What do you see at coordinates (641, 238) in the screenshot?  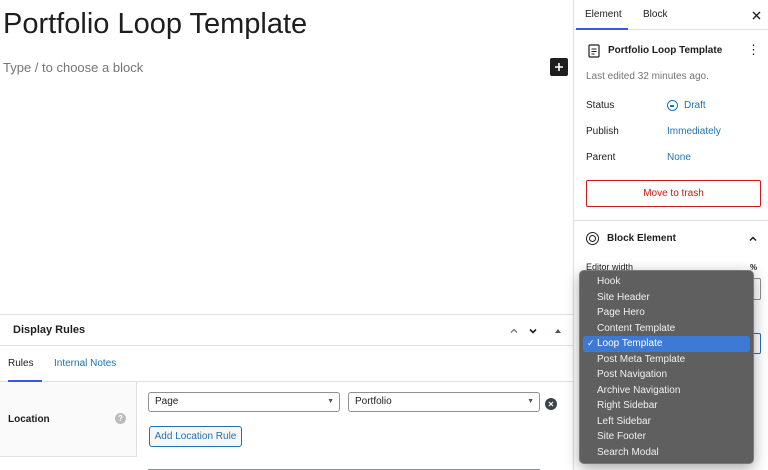 I see `block-element-title: Block Element` at bounding box center [641, 238].